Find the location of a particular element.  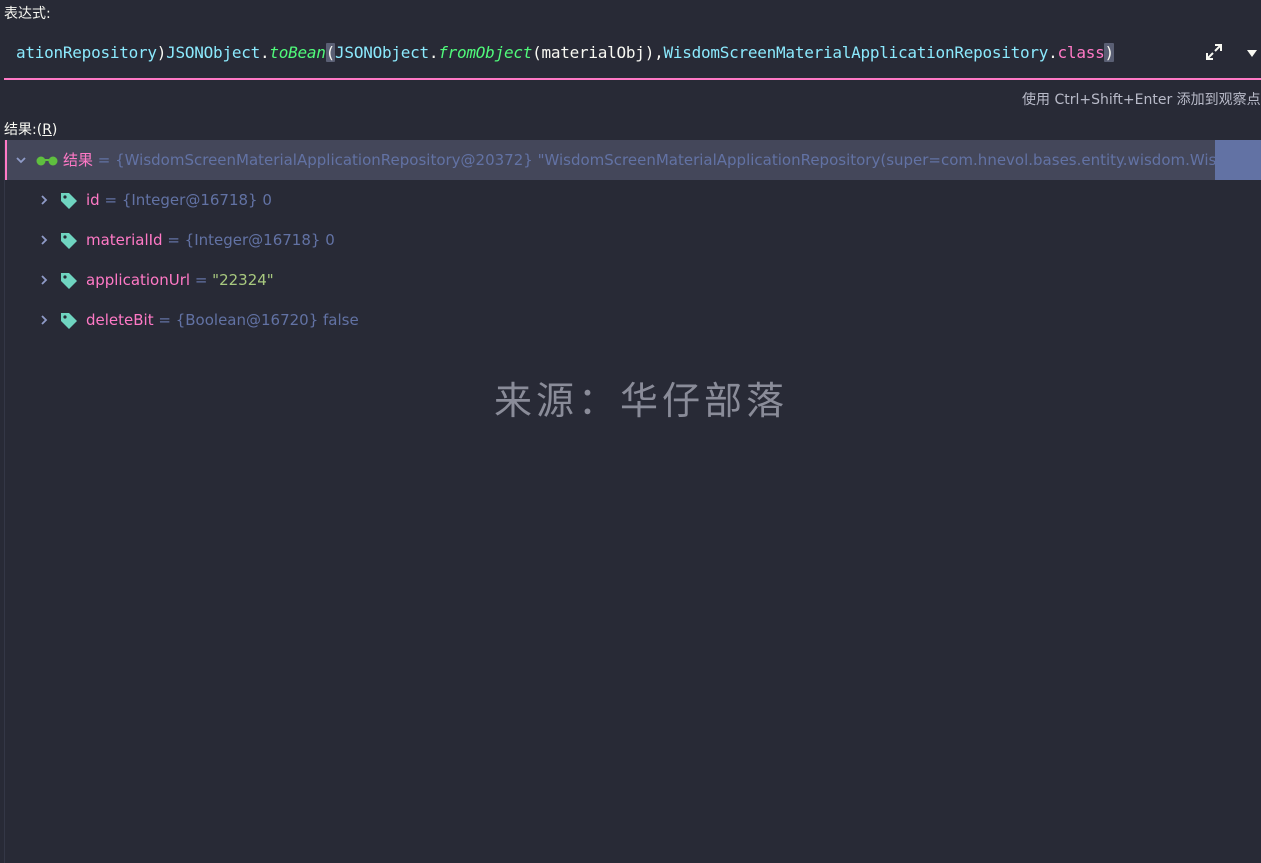

expression-token: (materialObj), is located at coordinates (598, 52).